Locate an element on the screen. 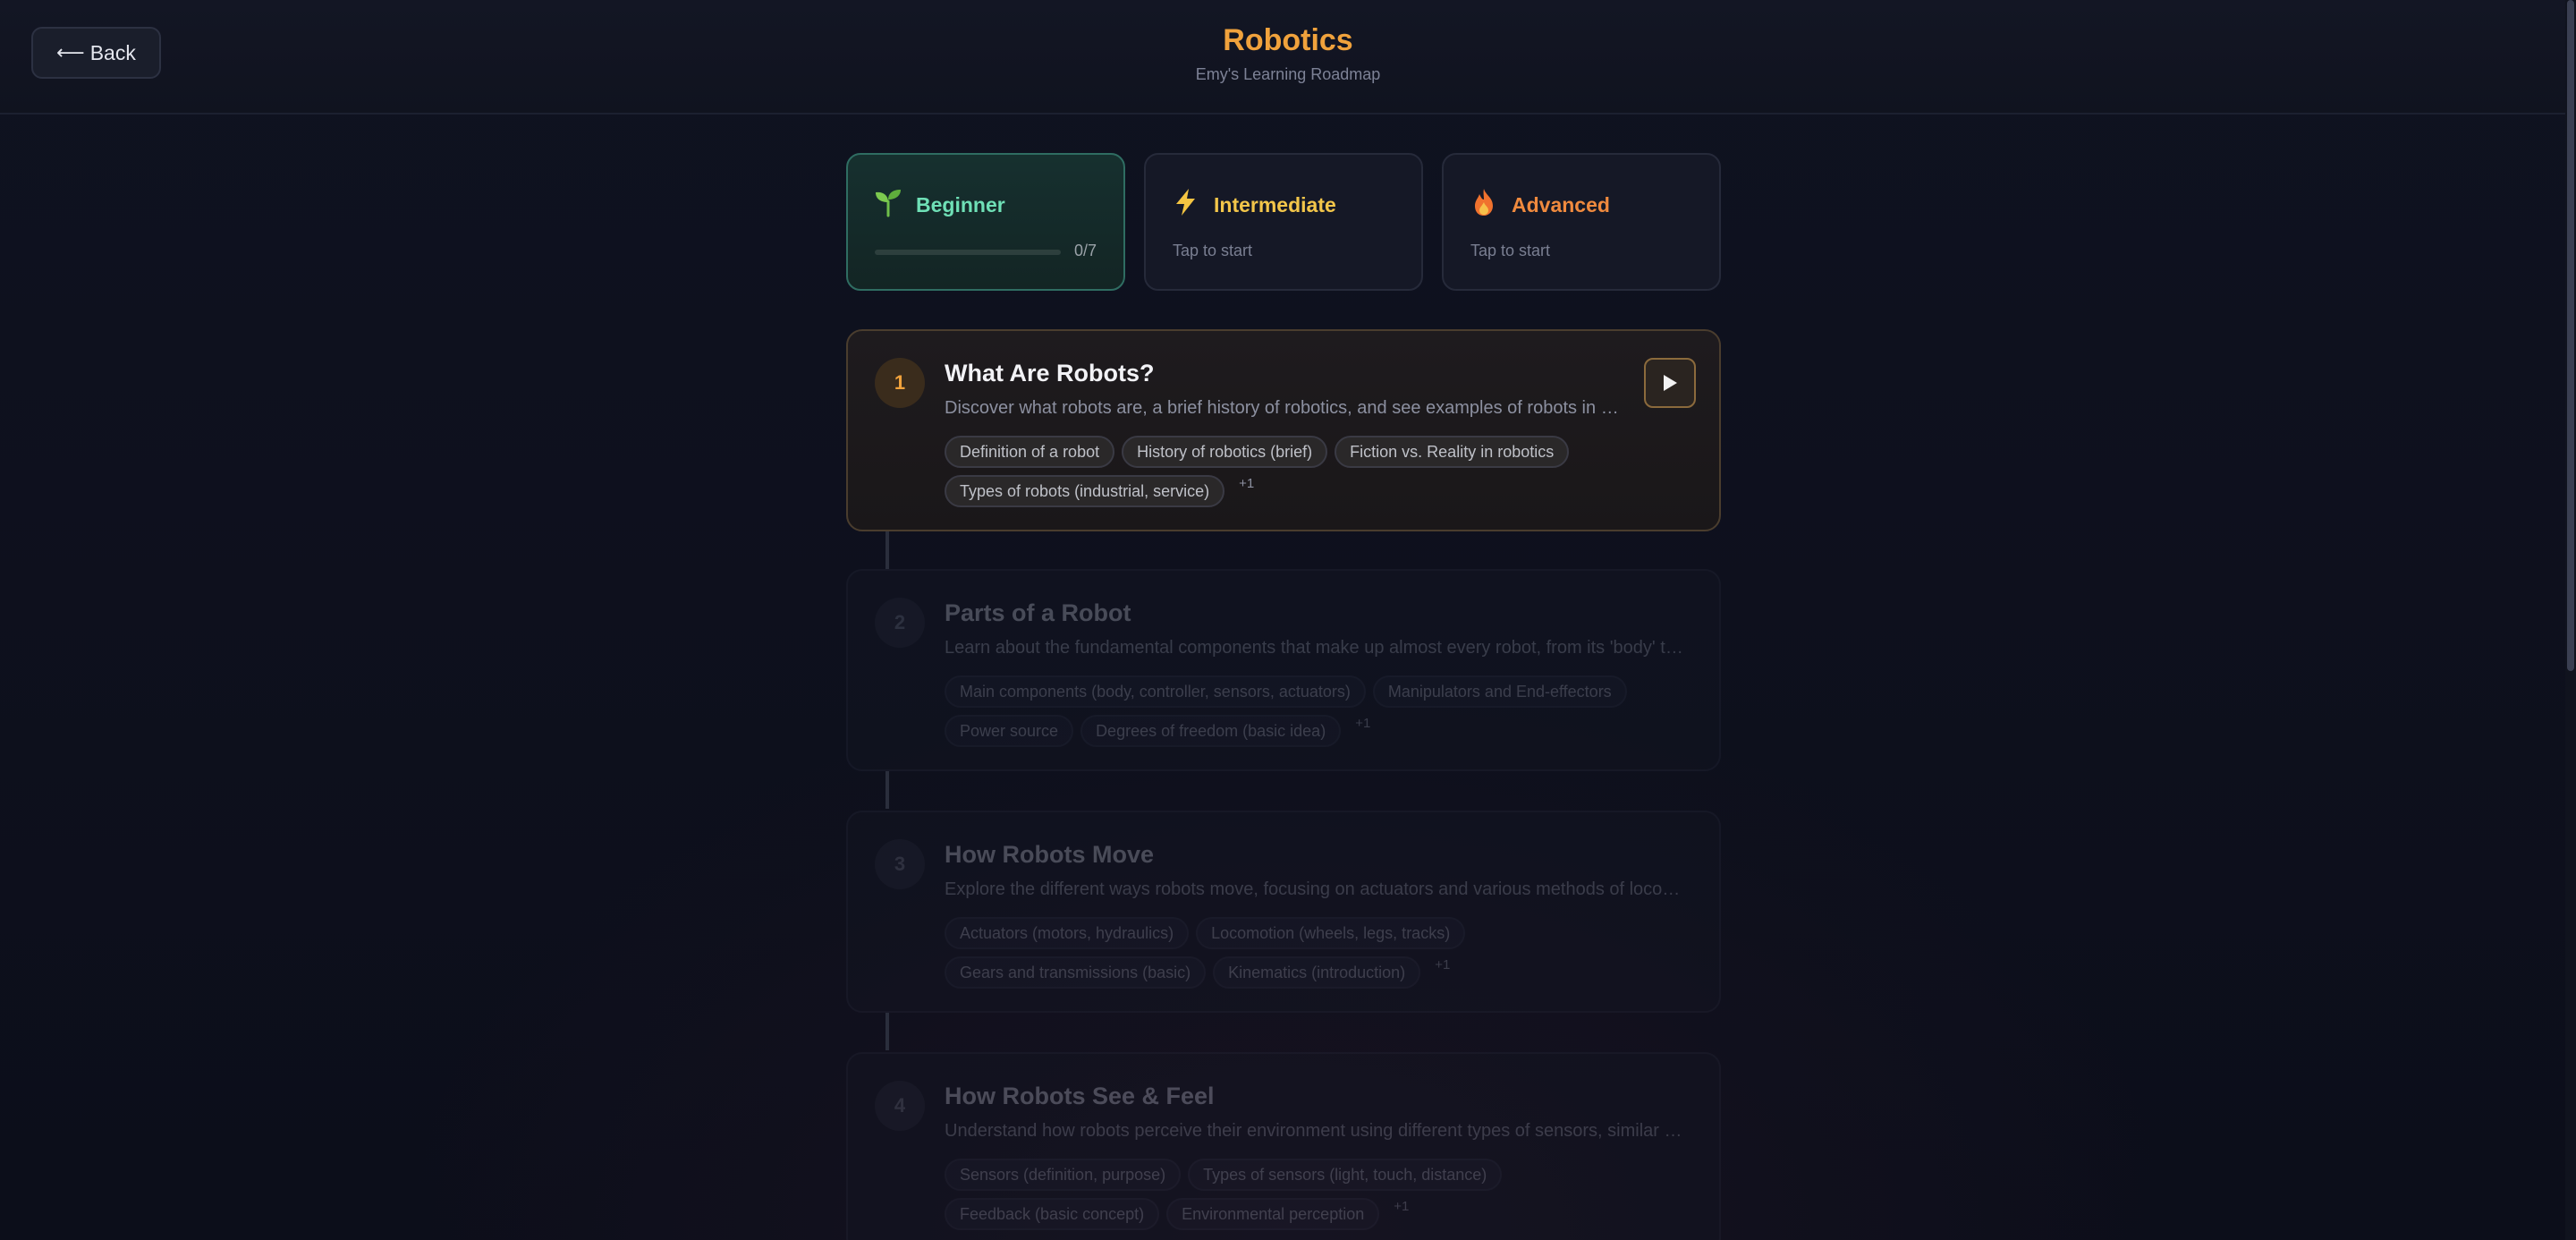 The image size is (2576, 1240). level-card-intermediate: Intermediate Tap to start is located at coordinates (1283, 222).